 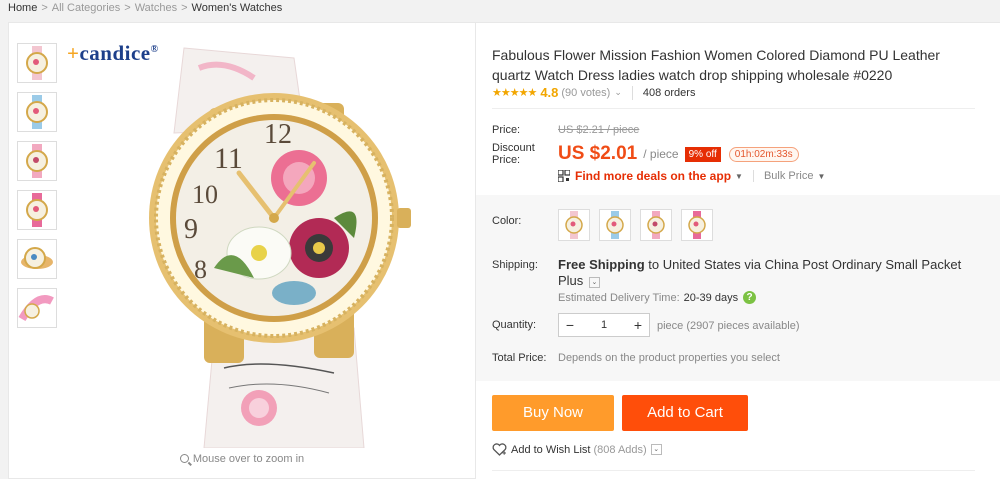 What do you see at coordinates (519, 358) in the screenshot?
I see `total-price-label: Total Price:` at bounding box center [519, 358].